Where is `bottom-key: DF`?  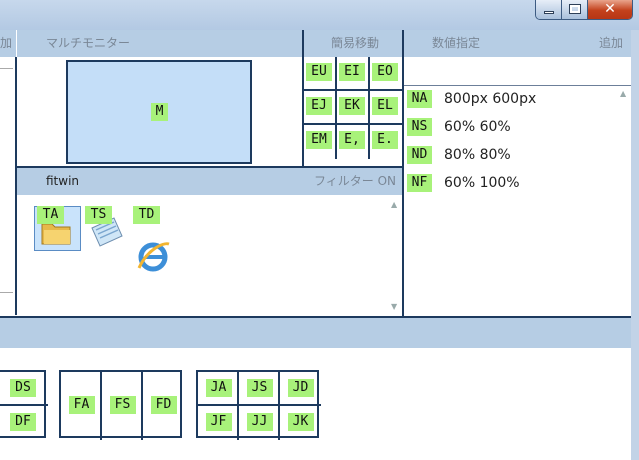 bottom-key: DF is located at coordinates (23, 422).